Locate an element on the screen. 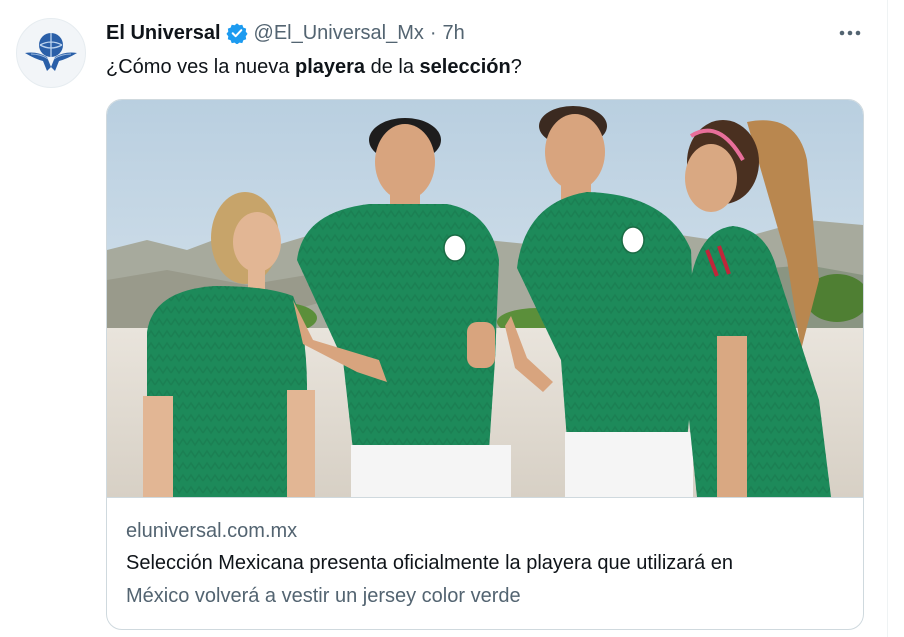 This screenshot has width=904, height=637. tweet-text-part: de la is located at coordinates (392, 67).